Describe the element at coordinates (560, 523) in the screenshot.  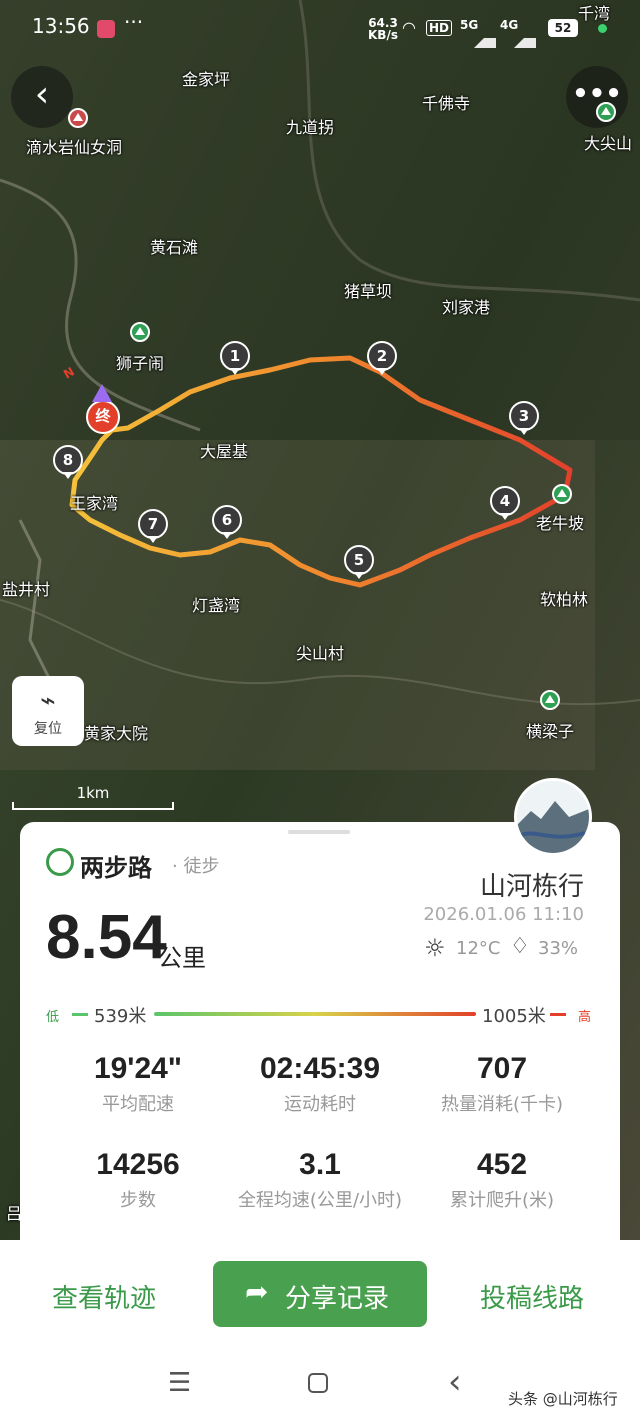
I see `place-label: 老牛坡` at that location.